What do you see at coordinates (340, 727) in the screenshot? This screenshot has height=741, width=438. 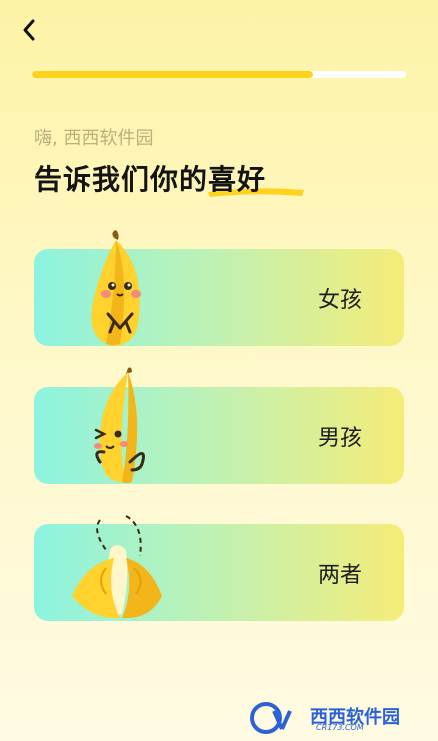 I see `watermark-domain: CR173.COM` at bounding box center [340, 727].